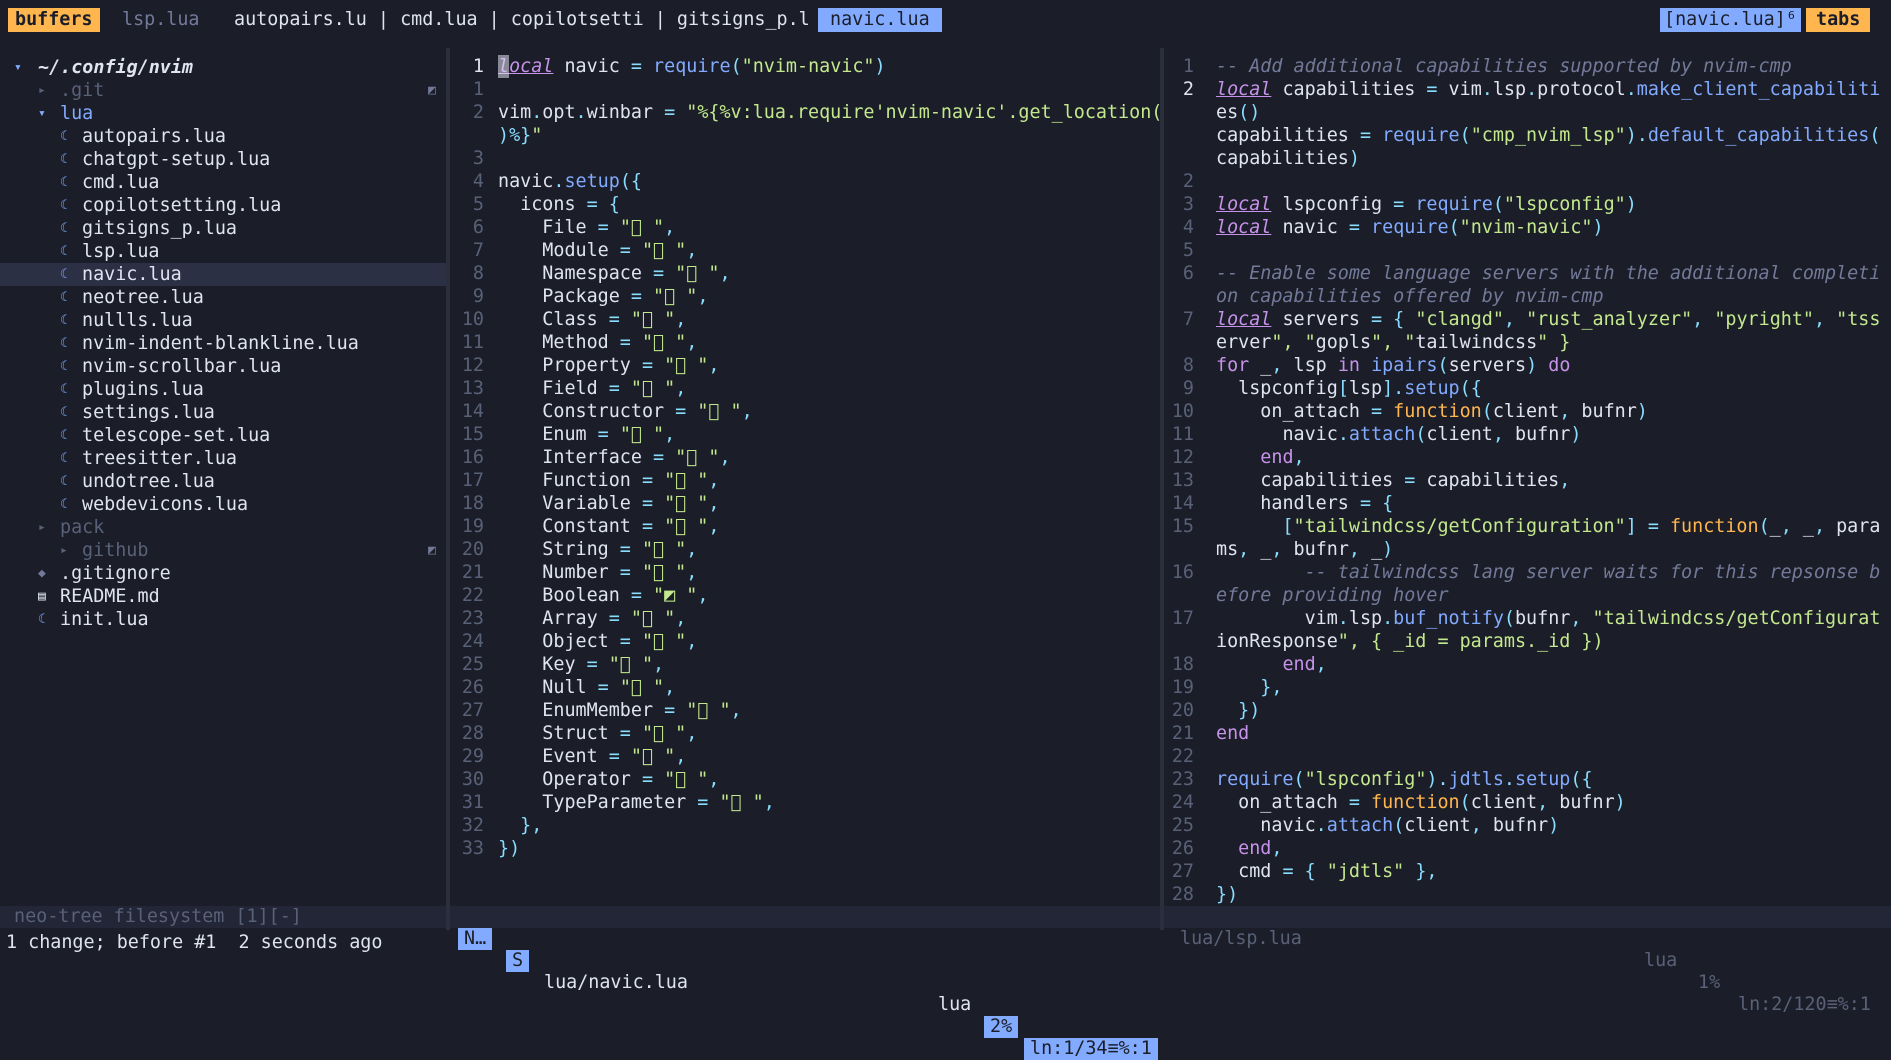 This screenshot has height=1060, width=1891. Describe the element at coordinates (520, 135) in the screenshot. I see `code-line: )%}"` at that location.